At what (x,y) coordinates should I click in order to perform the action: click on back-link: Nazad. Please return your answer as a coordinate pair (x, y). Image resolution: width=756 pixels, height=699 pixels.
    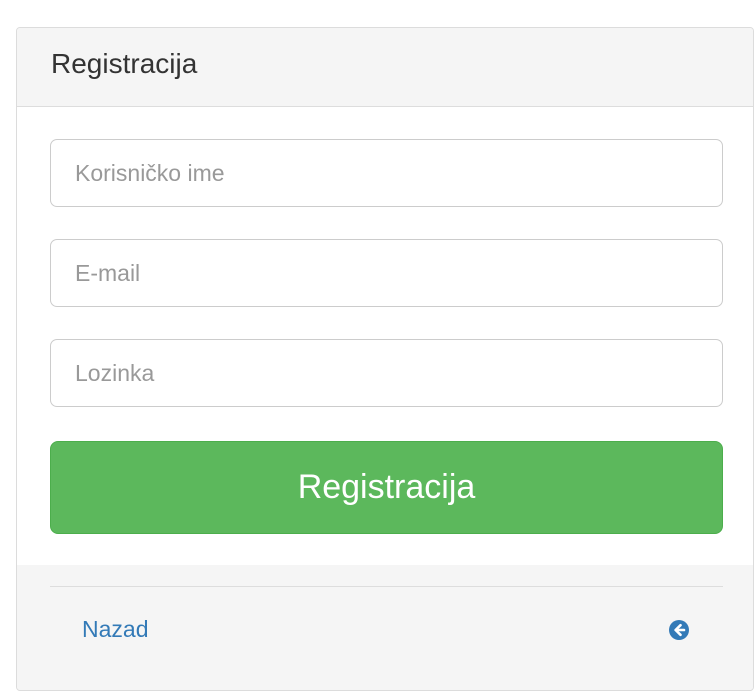
    Looking at the image, I should click on (115, 629).